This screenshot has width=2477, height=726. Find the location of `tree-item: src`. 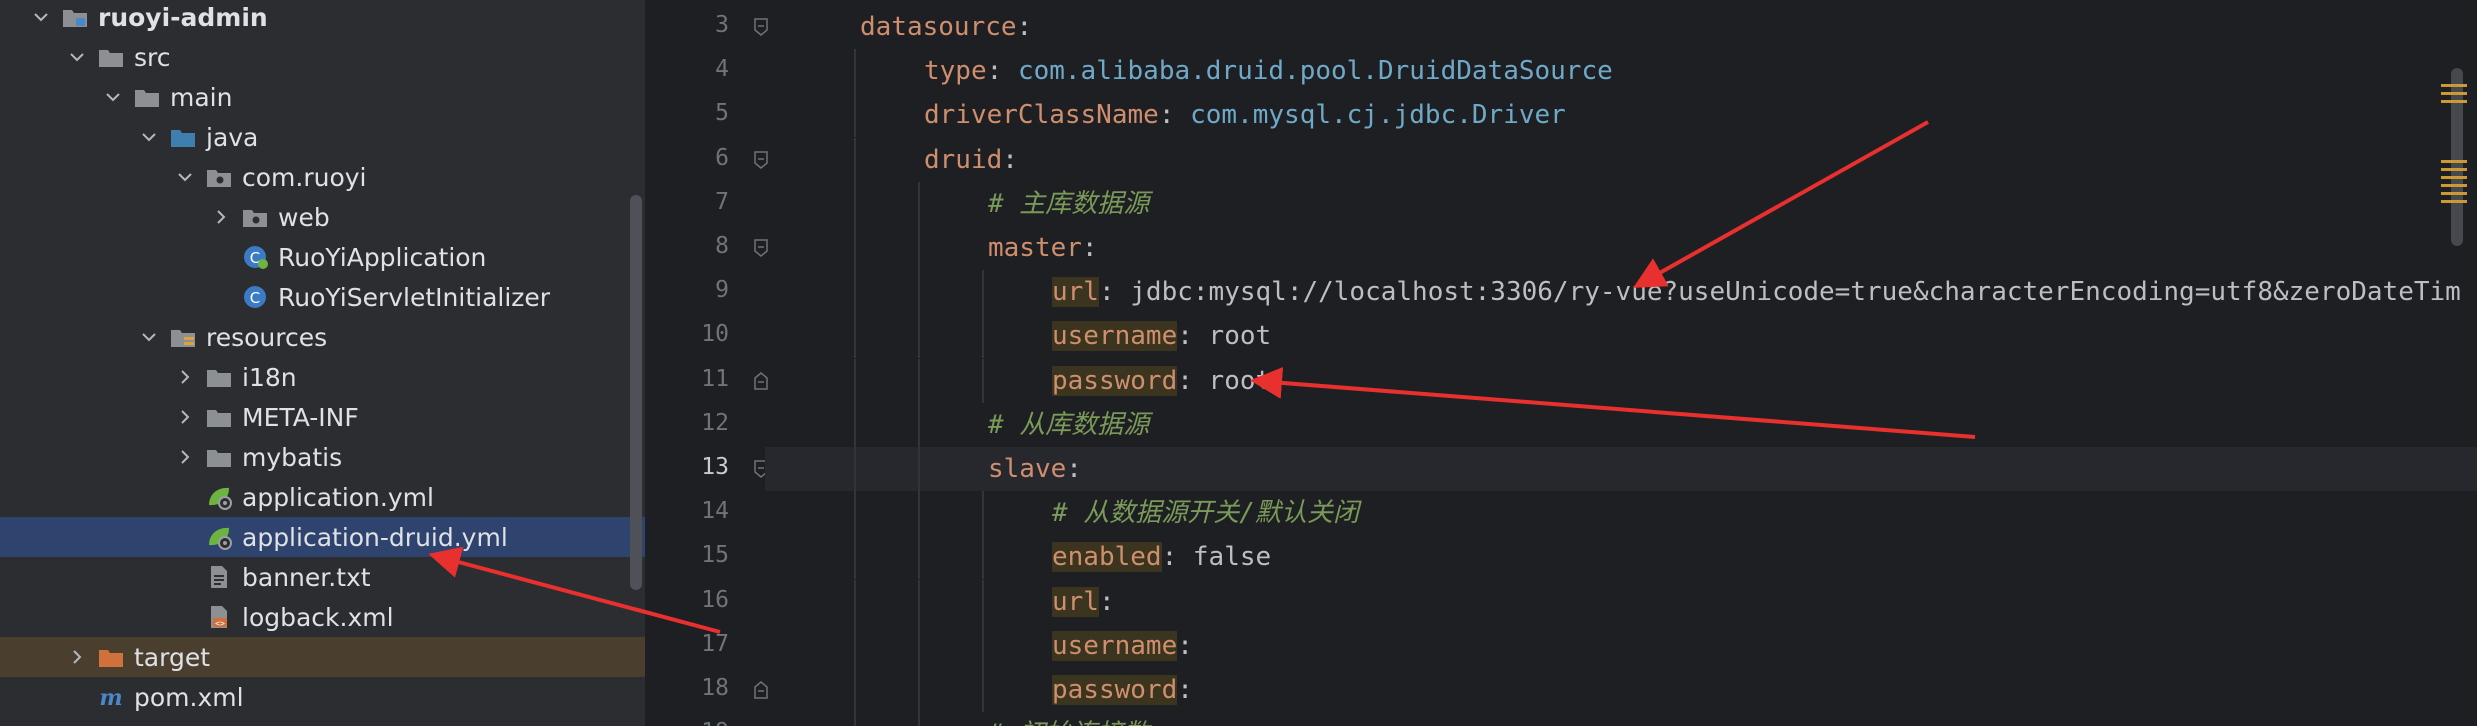

tree-item: src is located at coordinates (322, 57).